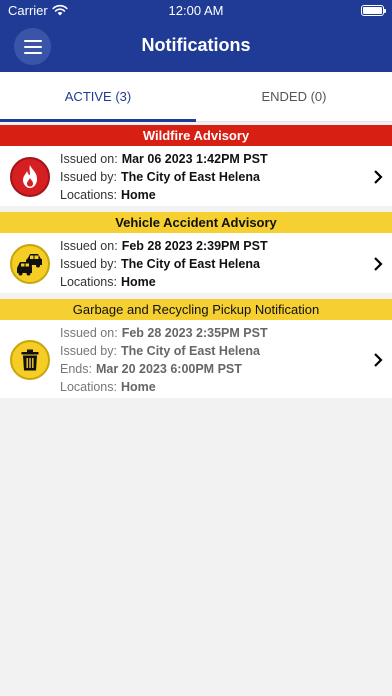 This screenshot has width=392, height=696. I want to click on fire-icon, so click(30, 177).